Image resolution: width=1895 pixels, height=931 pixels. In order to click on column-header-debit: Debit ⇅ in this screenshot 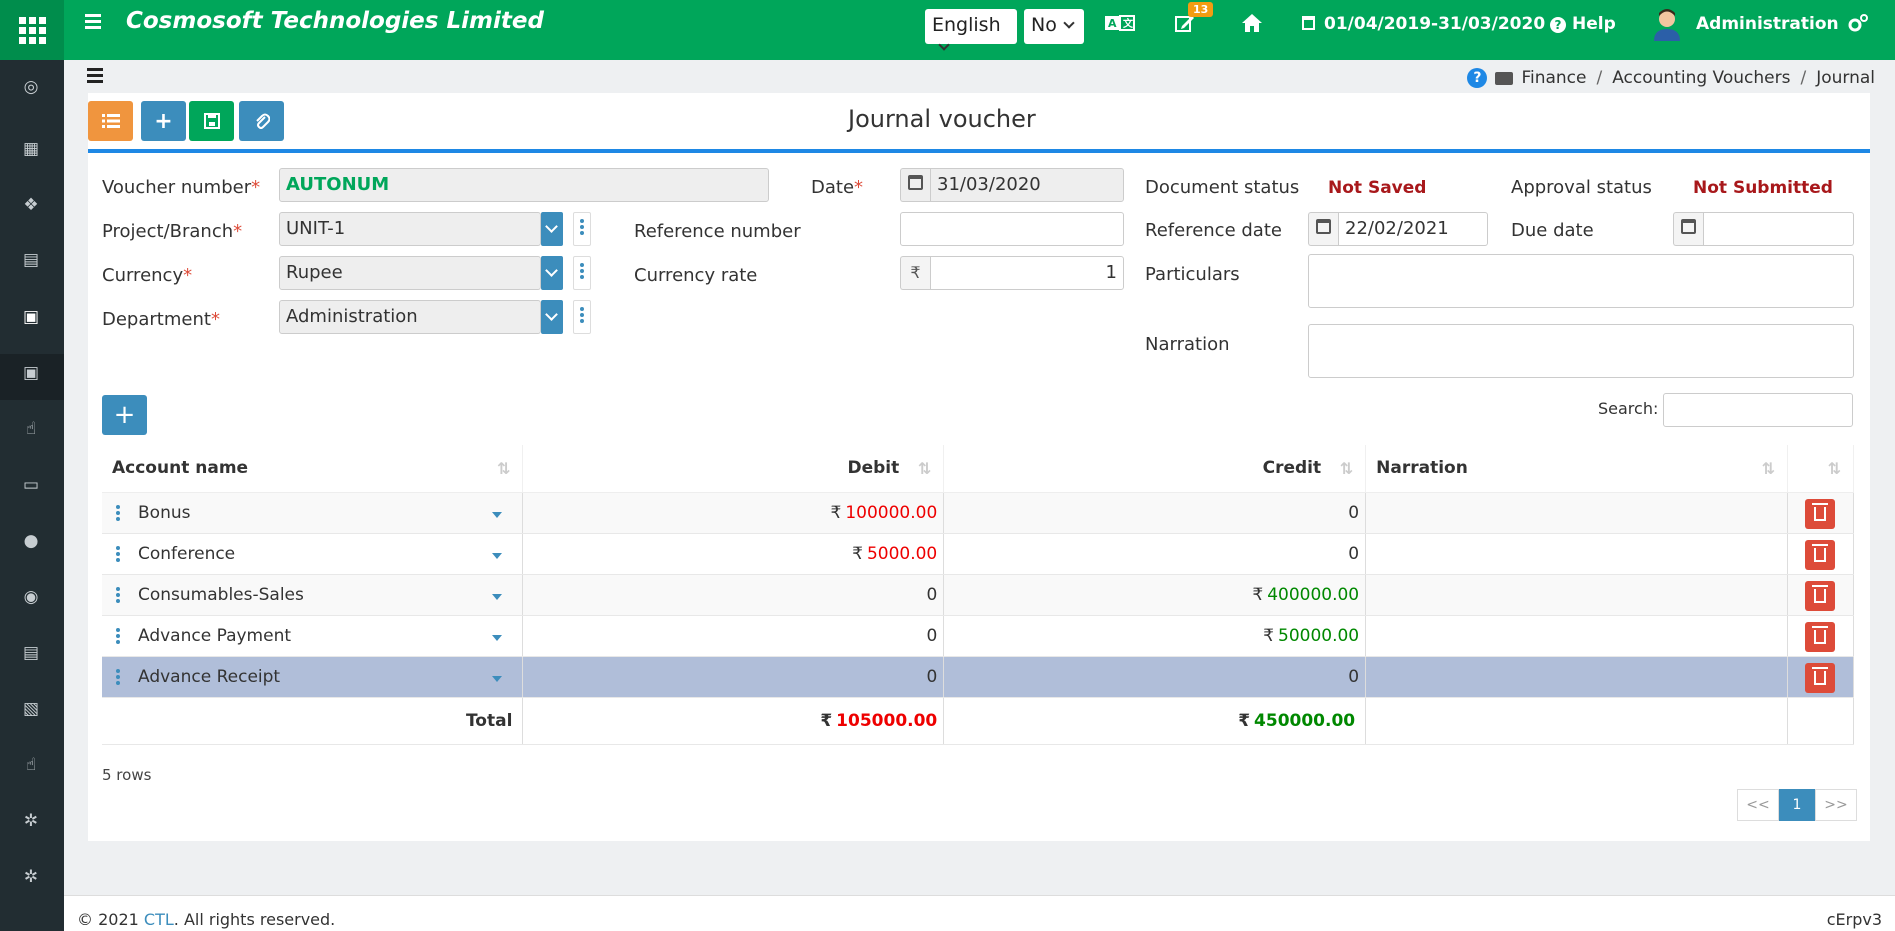, I will do `click(733, 469)`.